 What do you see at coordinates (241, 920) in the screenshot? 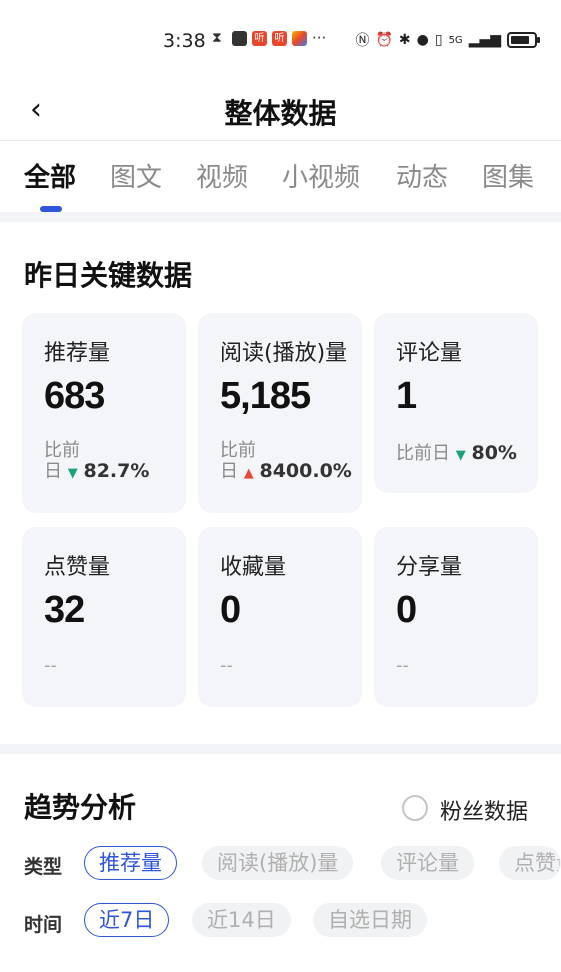
I see `time-chip-14d: 近14日` at bounding box center [241, 920].